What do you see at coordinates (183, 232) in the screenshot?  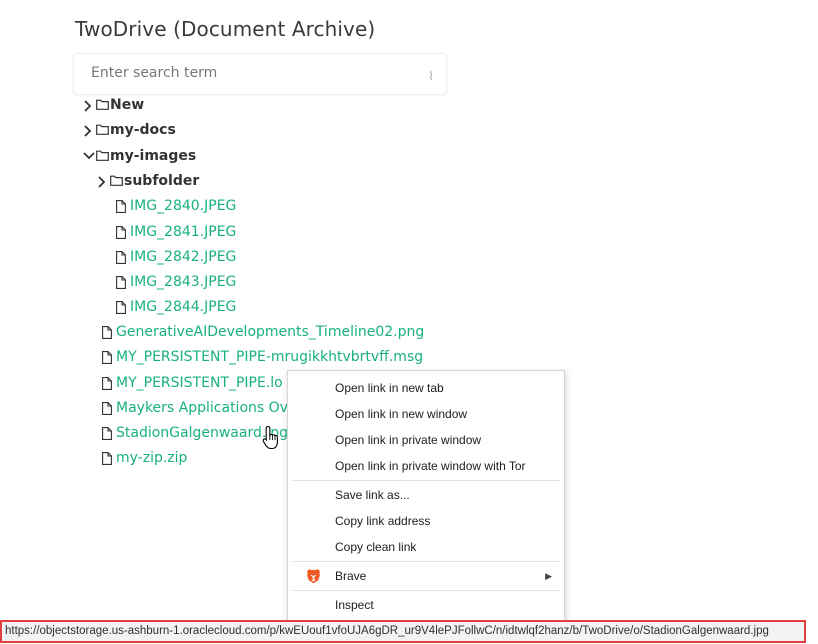 I see `file-link: IMG_2841.JPEG` at bounding box center [183, 232].